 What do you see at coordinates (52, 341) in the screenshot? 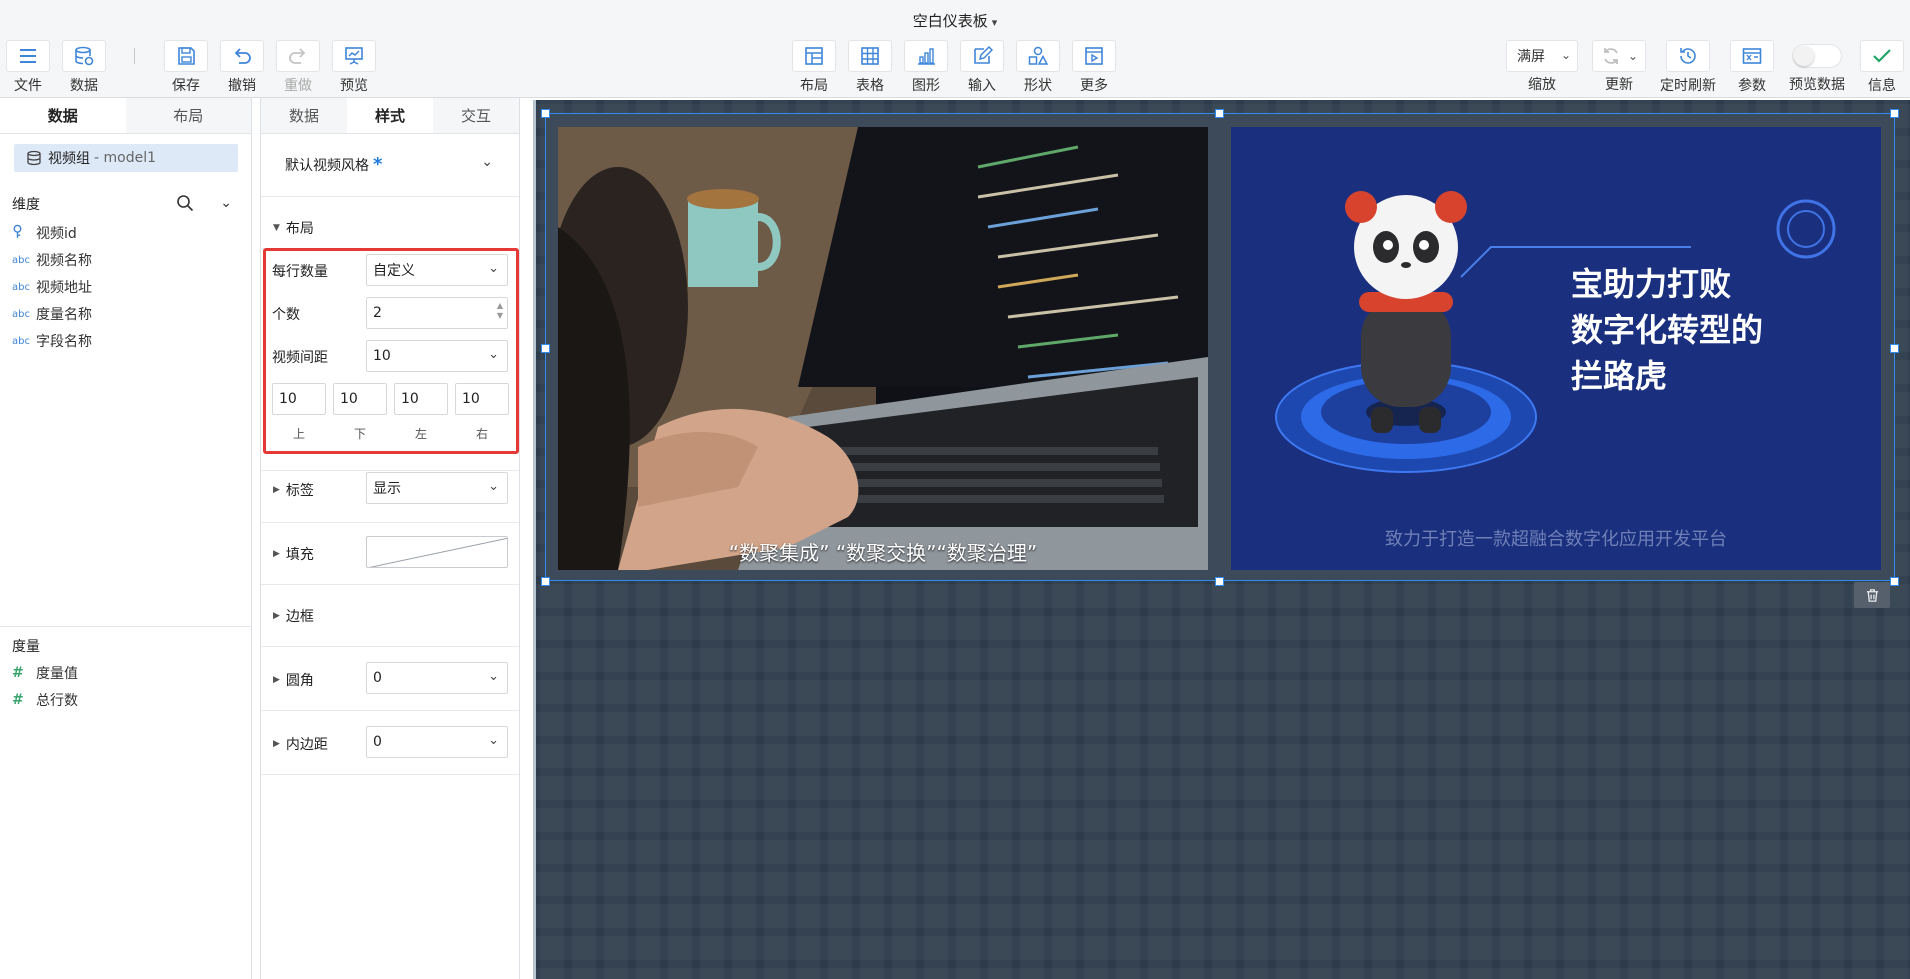
I see `dimension-item-field-name: abc 字段名称` at bounding box center [52, 341].